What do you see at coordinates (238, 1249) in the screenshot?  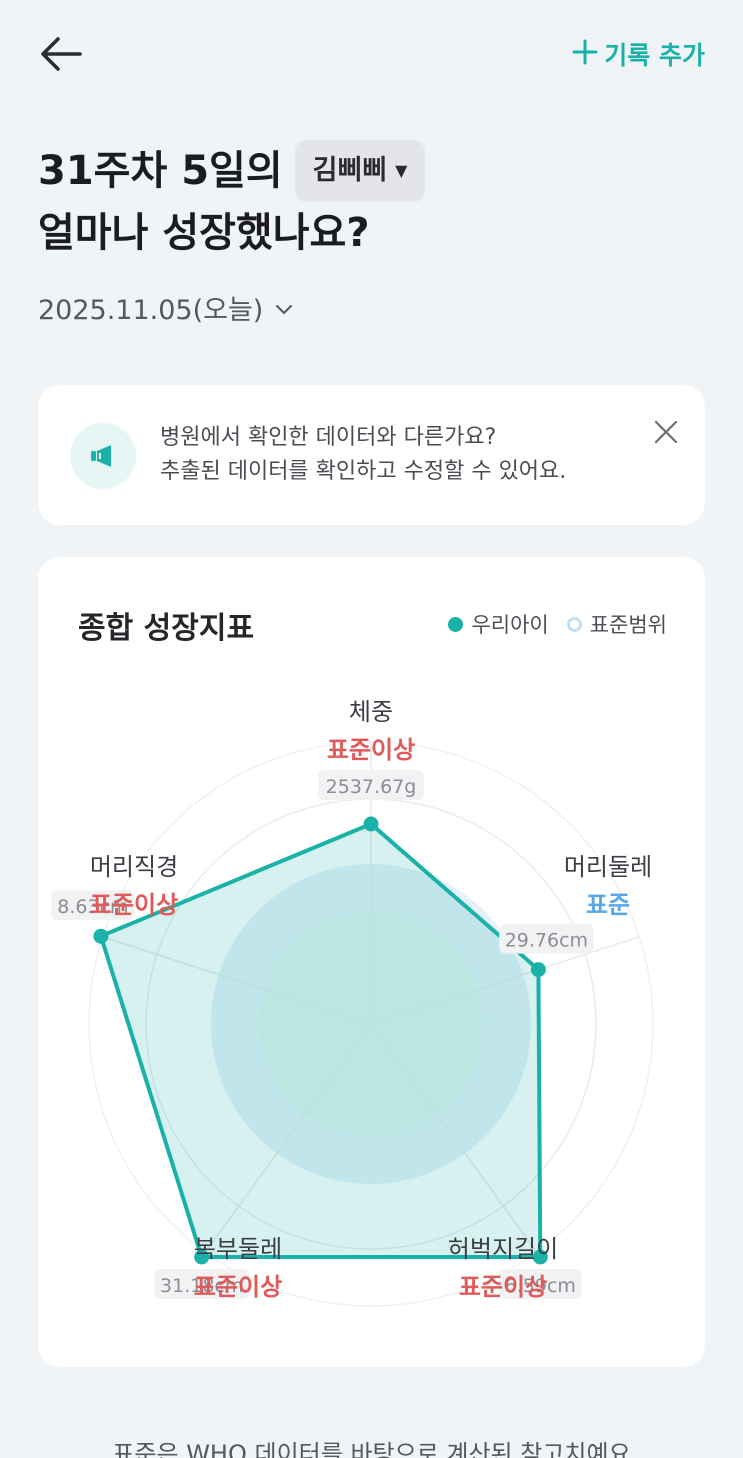 I see `axis-name-3: 복부둘레` at bounding box center [238, 1249].